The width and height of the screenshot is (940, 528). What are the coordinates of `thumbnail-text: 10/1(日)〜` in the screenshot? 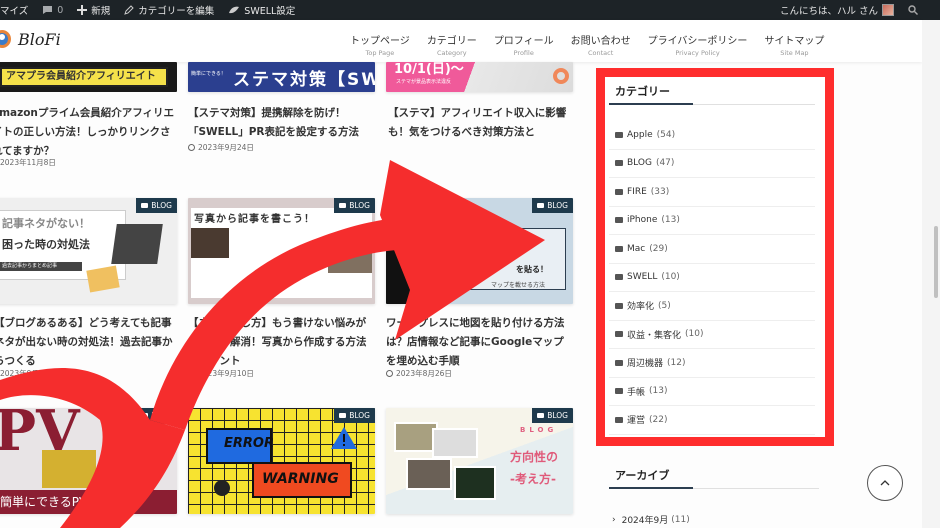 It's located at (429, 69).